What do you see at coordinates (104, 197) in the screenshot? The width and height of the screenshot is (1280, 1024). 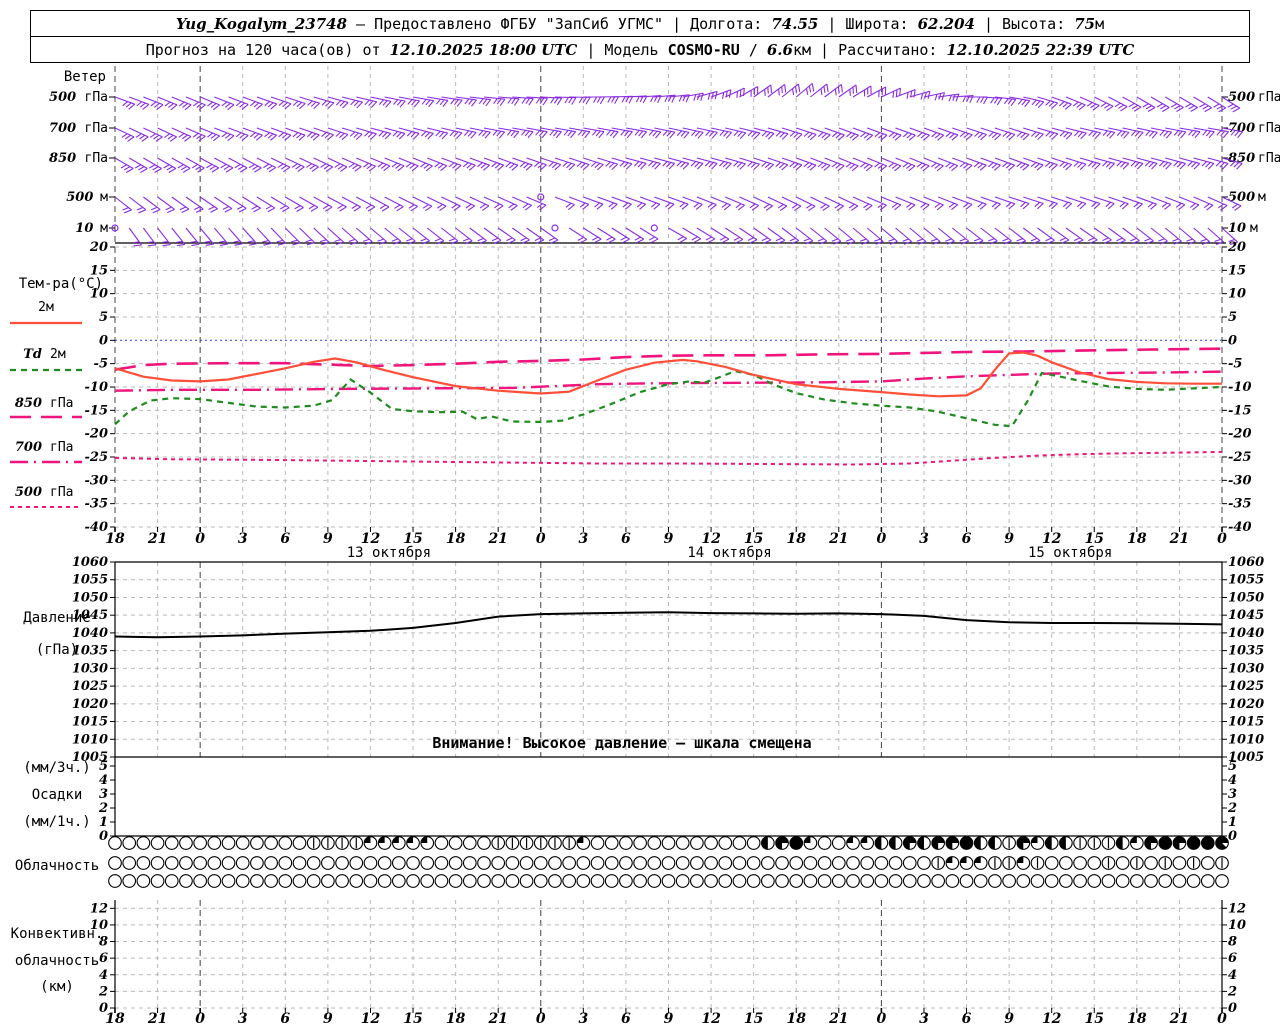 I see `svg-text: м` at bounding box center [104, 197].